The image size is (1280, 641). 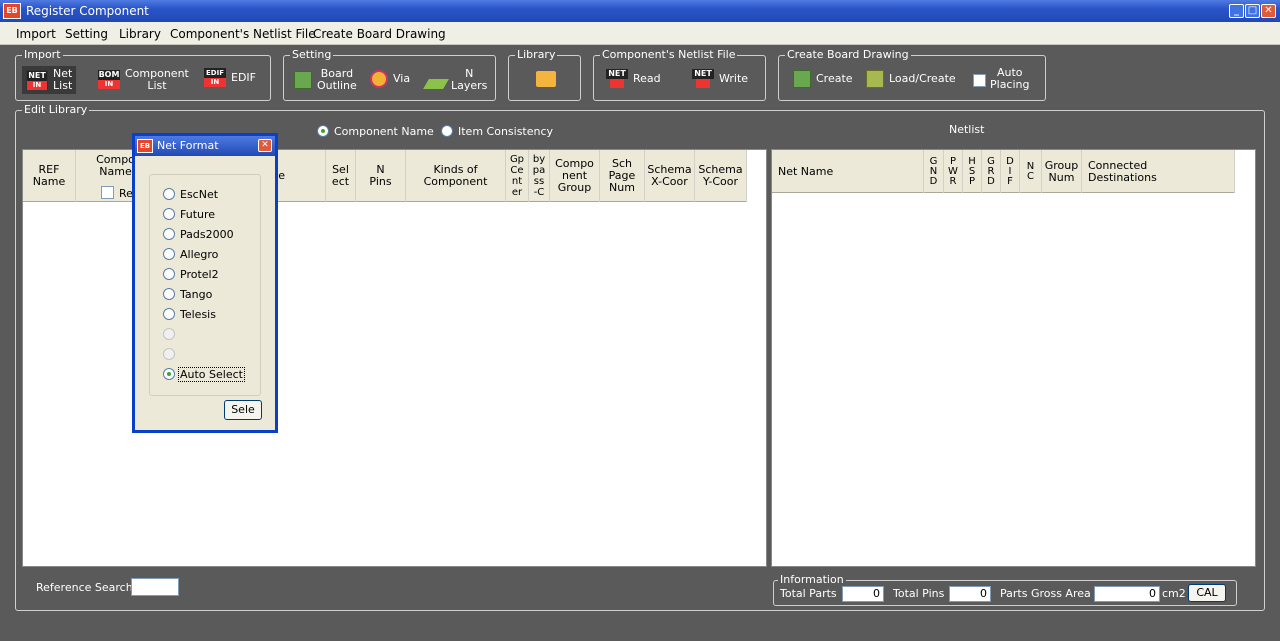 What do you see at coordinates (517, 176) in the screenshot?
I see `col-gp-center: Gp Ce nt er` at bounding box center [517, 176].